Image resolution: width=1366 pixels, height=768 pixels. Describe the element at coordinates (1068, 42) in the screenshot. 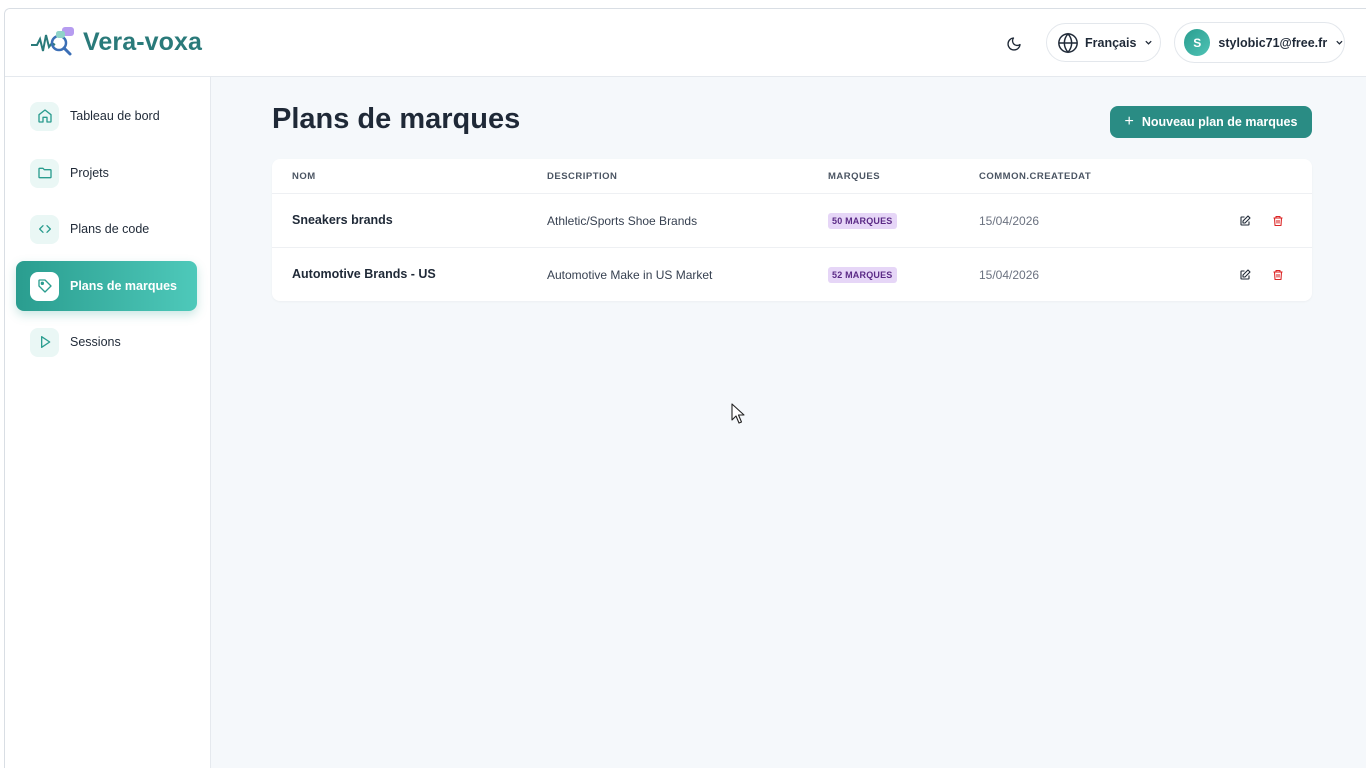

I see `globe-icon` at that location.